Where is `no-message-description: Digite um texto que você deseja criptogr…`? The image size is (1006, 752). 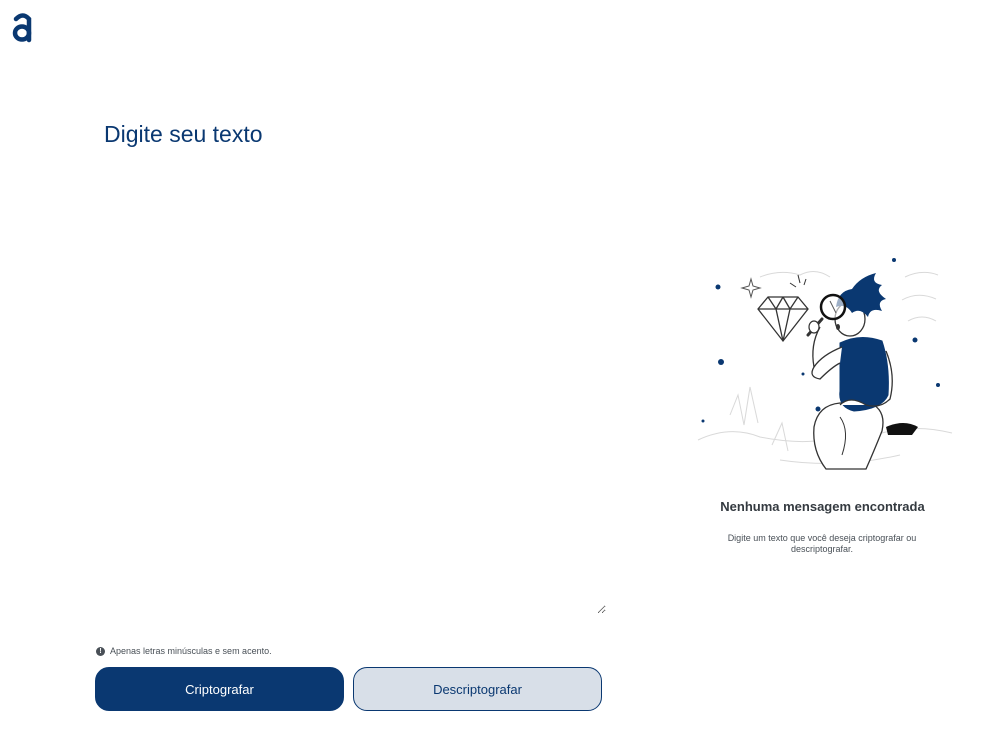
no-message-description: Digite um texto que você deseja criptogr… is located at coordinates (822, 543).